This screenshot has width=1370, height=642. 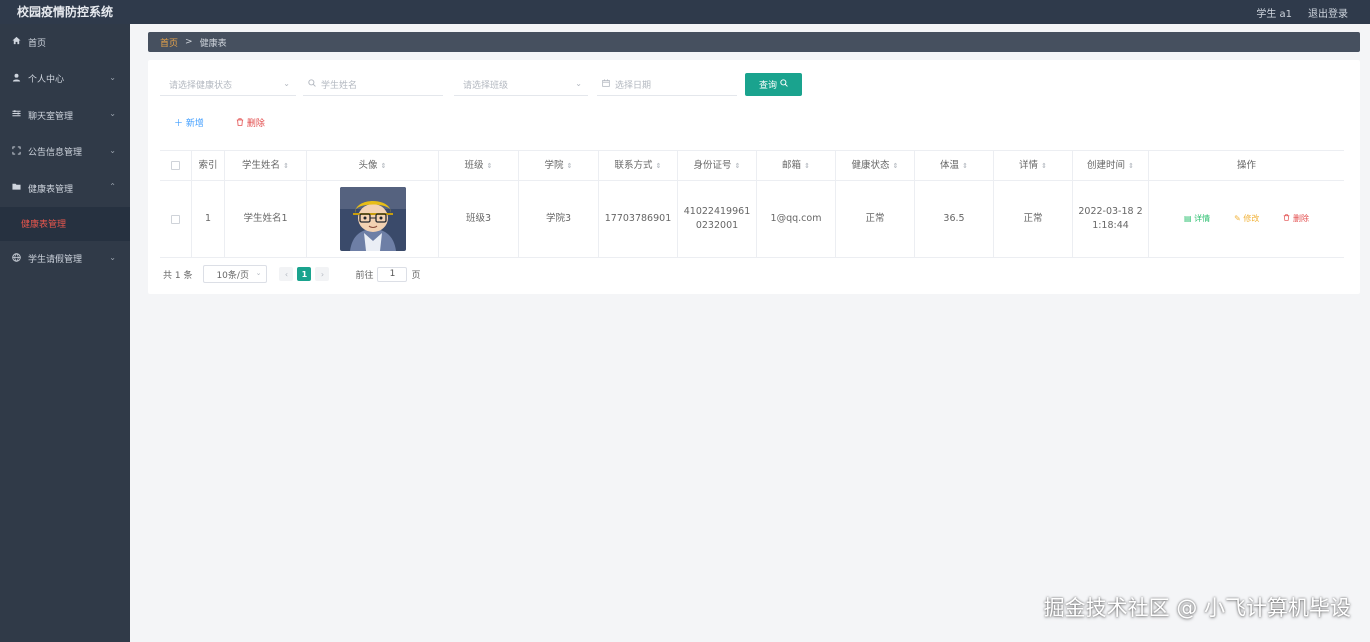 What do you see at coordinates (55, 260) in the screenshot?
I see `sidebar-item-label: 学生请假管理` at bounding box center [55, 260].